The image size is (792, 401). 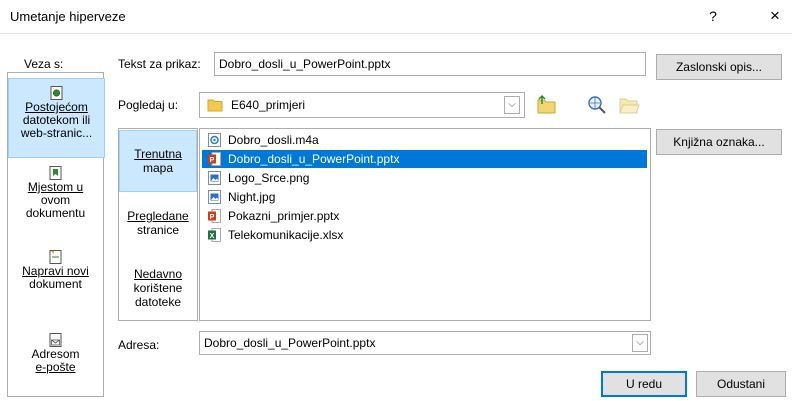 What do you see at coordinates (424, 216) in the screenshot?
I see `file-list-item: P Pokazni_primjer.pptx` at bounding box center [424, 216].